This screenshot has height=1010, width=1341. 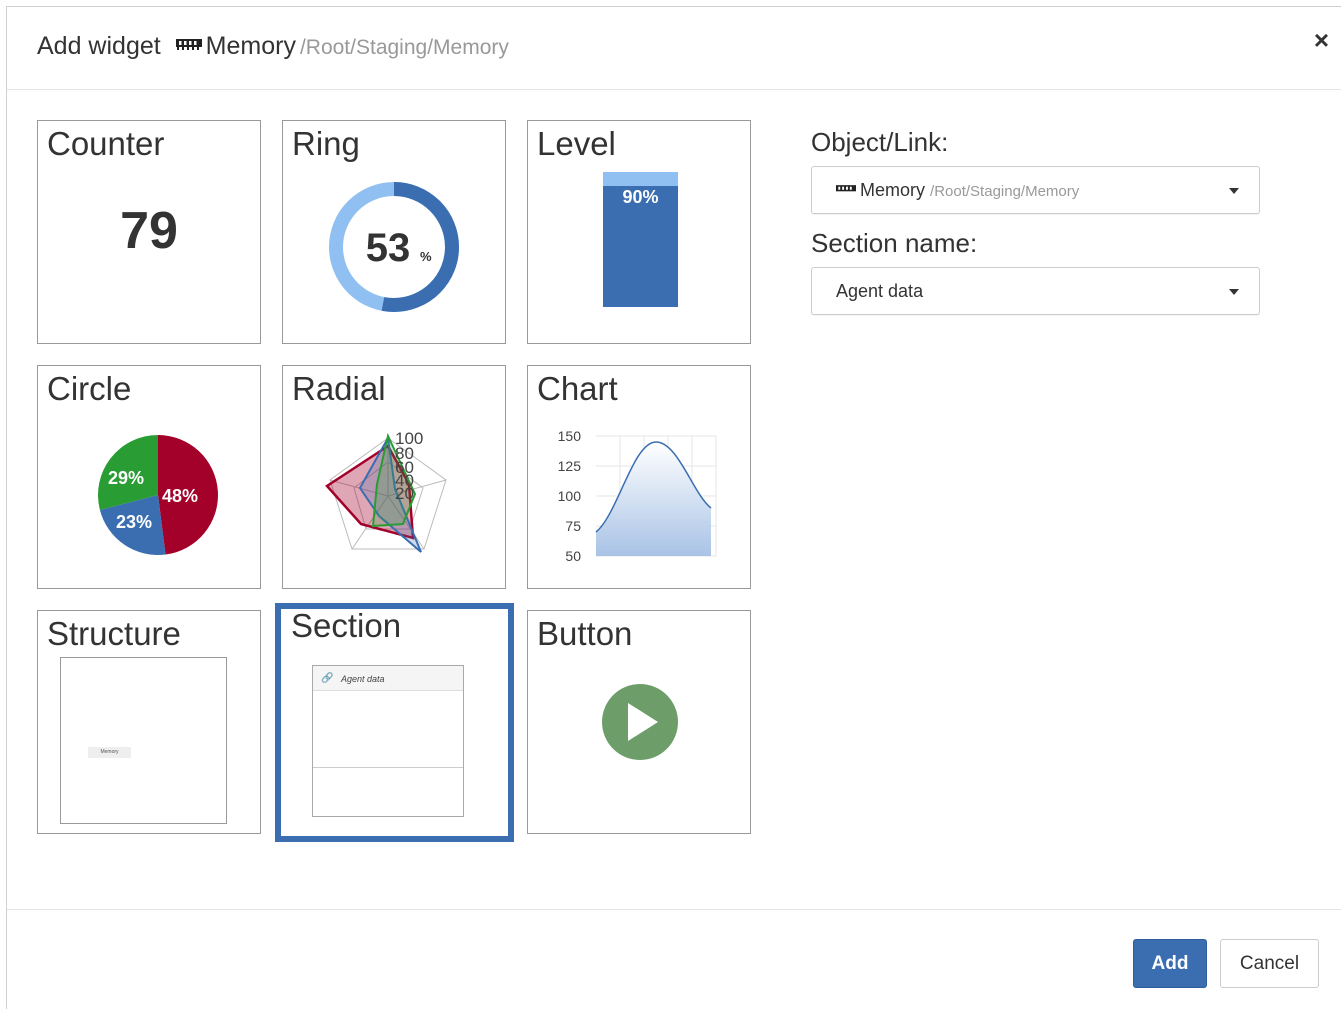 What do you see at coordinates (893, 190) in the screenshot?
I see `object-link-value: Memory` at bounding box center [893, 190].